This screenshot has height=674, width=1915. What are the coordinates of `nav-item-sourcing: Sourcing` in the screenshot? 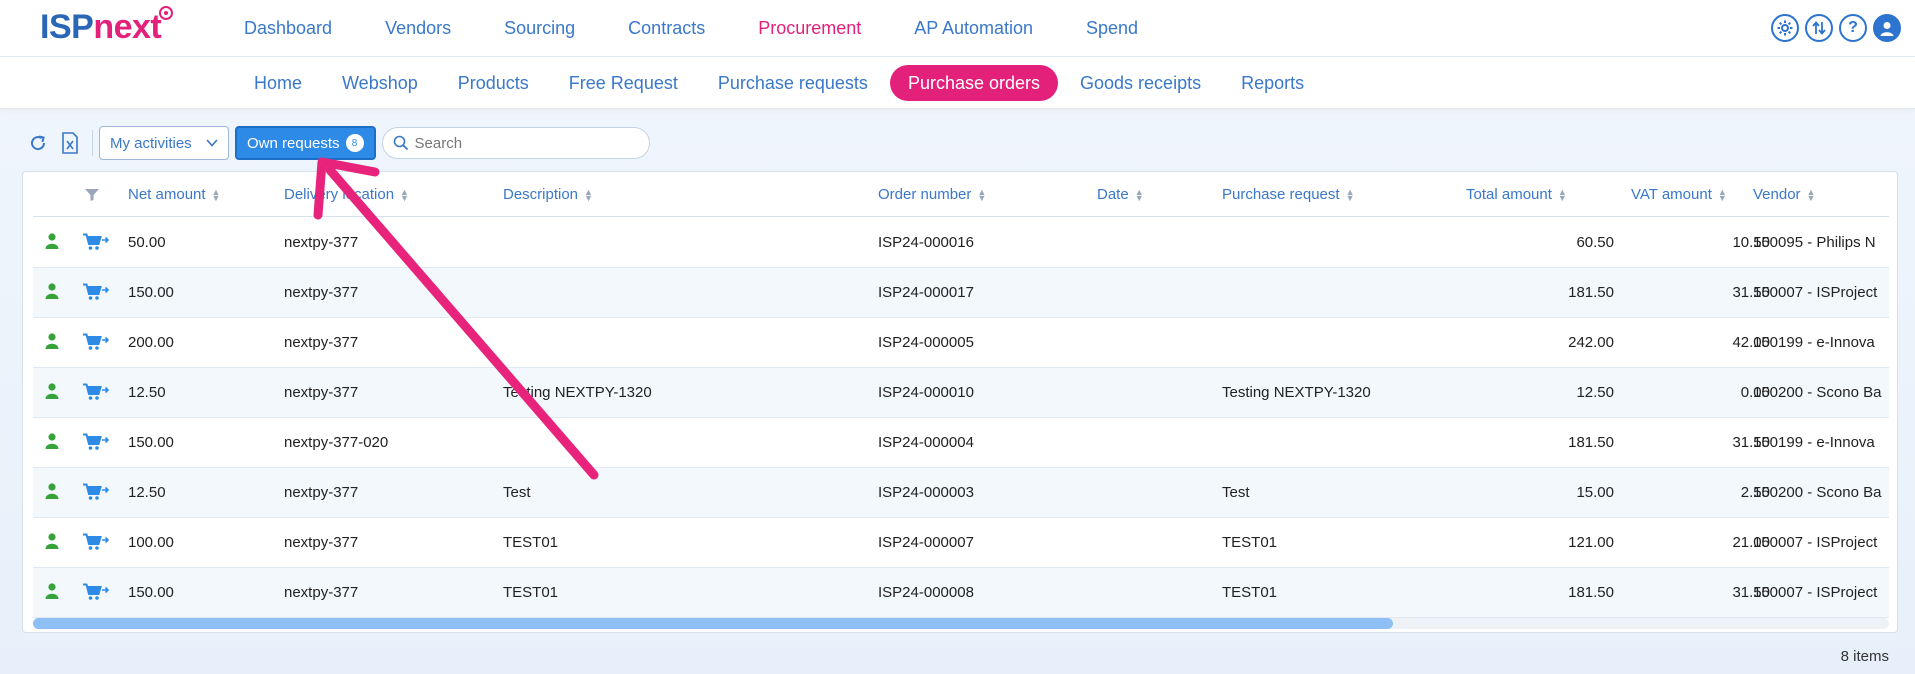 It's located at (539, 28).